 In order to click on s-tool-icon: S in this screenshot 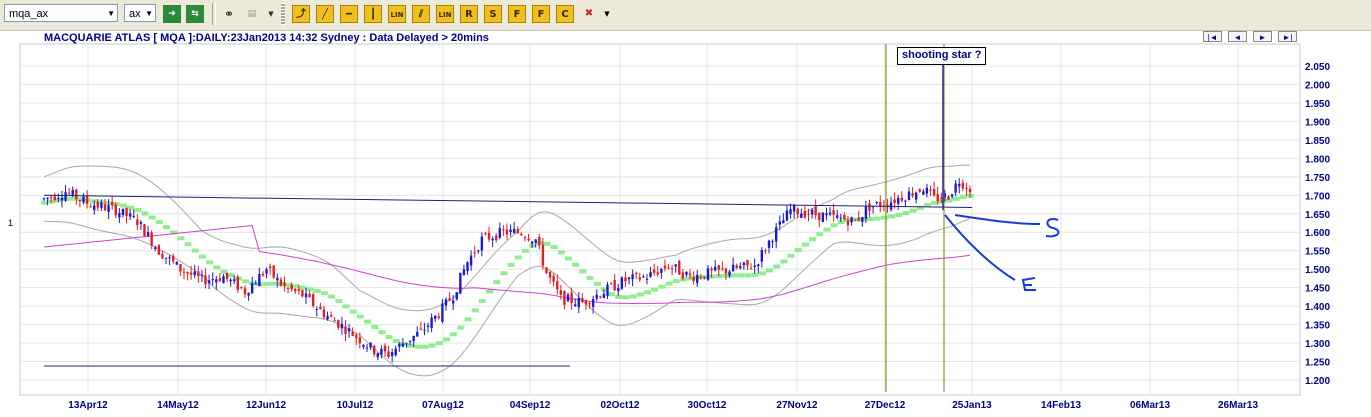, I will do `click(493, 14)`.